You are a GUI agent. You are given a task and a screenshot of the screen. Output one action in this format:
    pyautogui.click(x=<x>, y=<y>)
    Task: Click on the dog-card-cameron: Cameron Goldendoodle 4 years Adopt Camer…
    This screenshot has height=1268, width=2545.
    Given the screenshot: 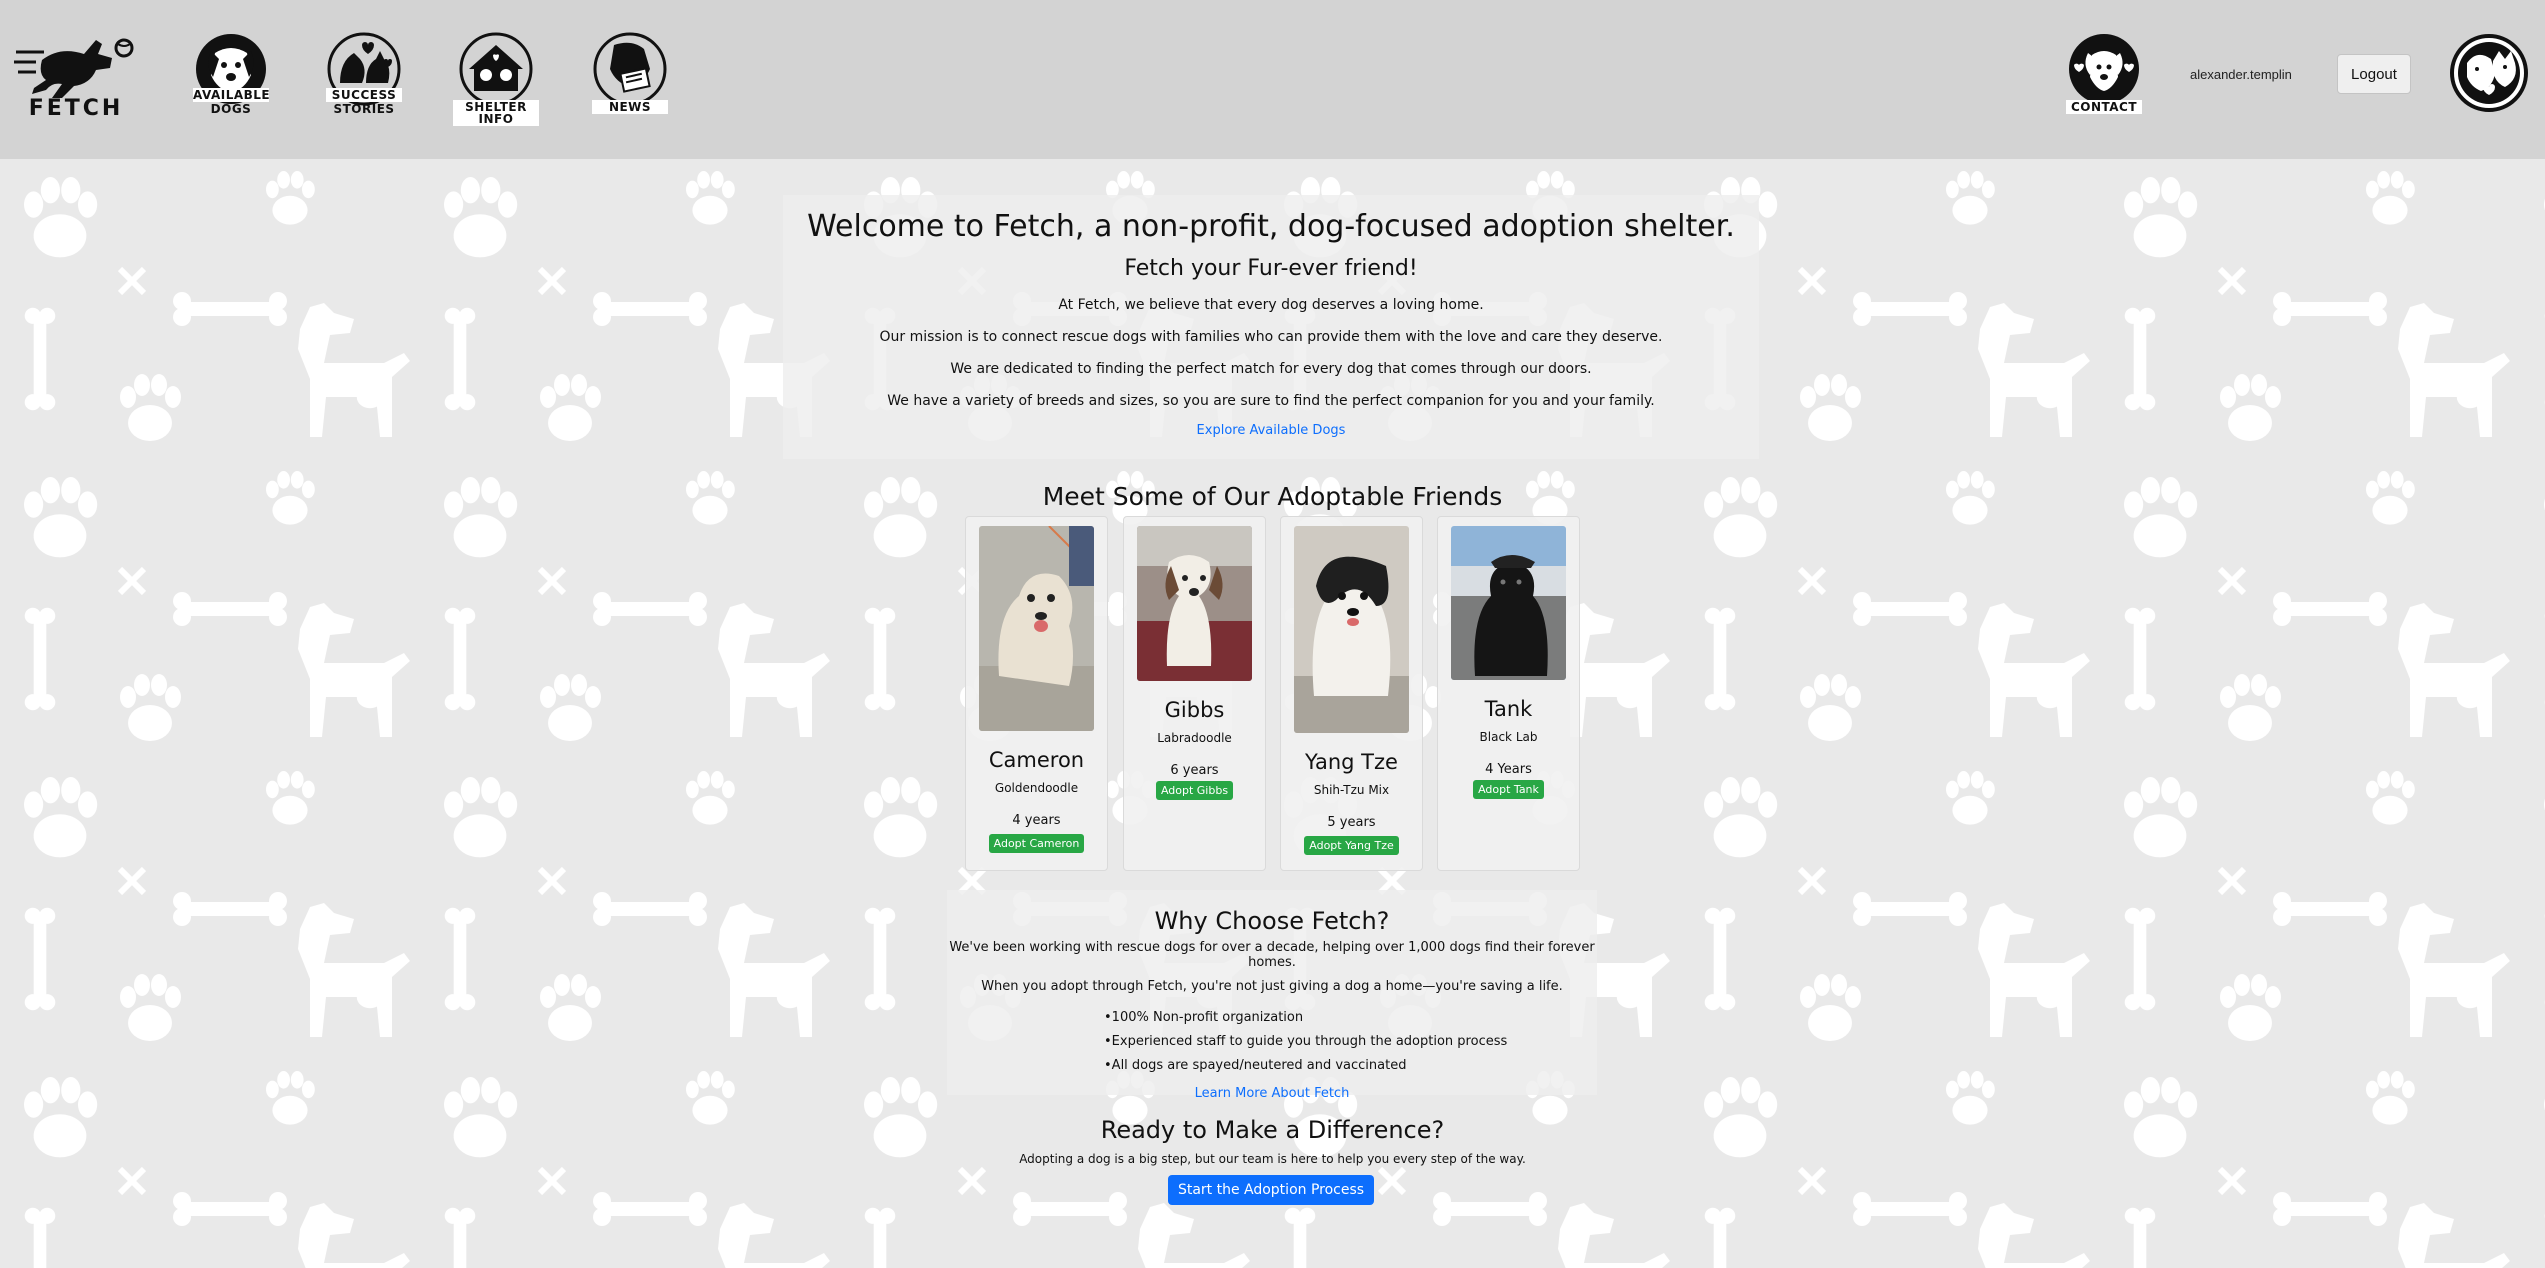 What is the action you would take?
    pyautogui.click(x=1036, y=693)
    